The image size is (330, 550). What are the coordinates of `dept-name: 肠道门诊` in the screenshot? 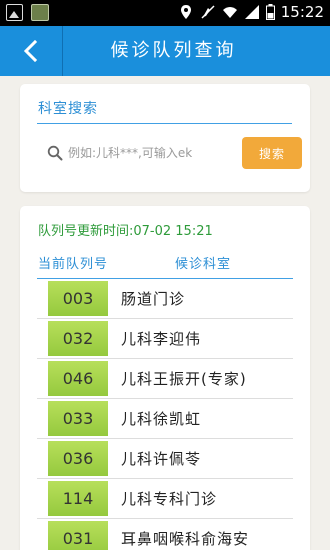 It's located at (153, 299).